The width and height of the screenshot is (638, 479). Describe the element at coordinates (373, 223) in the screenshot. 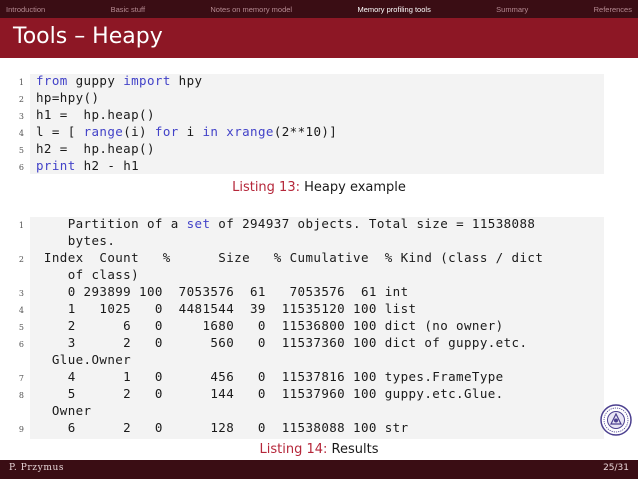

I see `code-token: of 294937 objects. Total size = 11538088` at that location.